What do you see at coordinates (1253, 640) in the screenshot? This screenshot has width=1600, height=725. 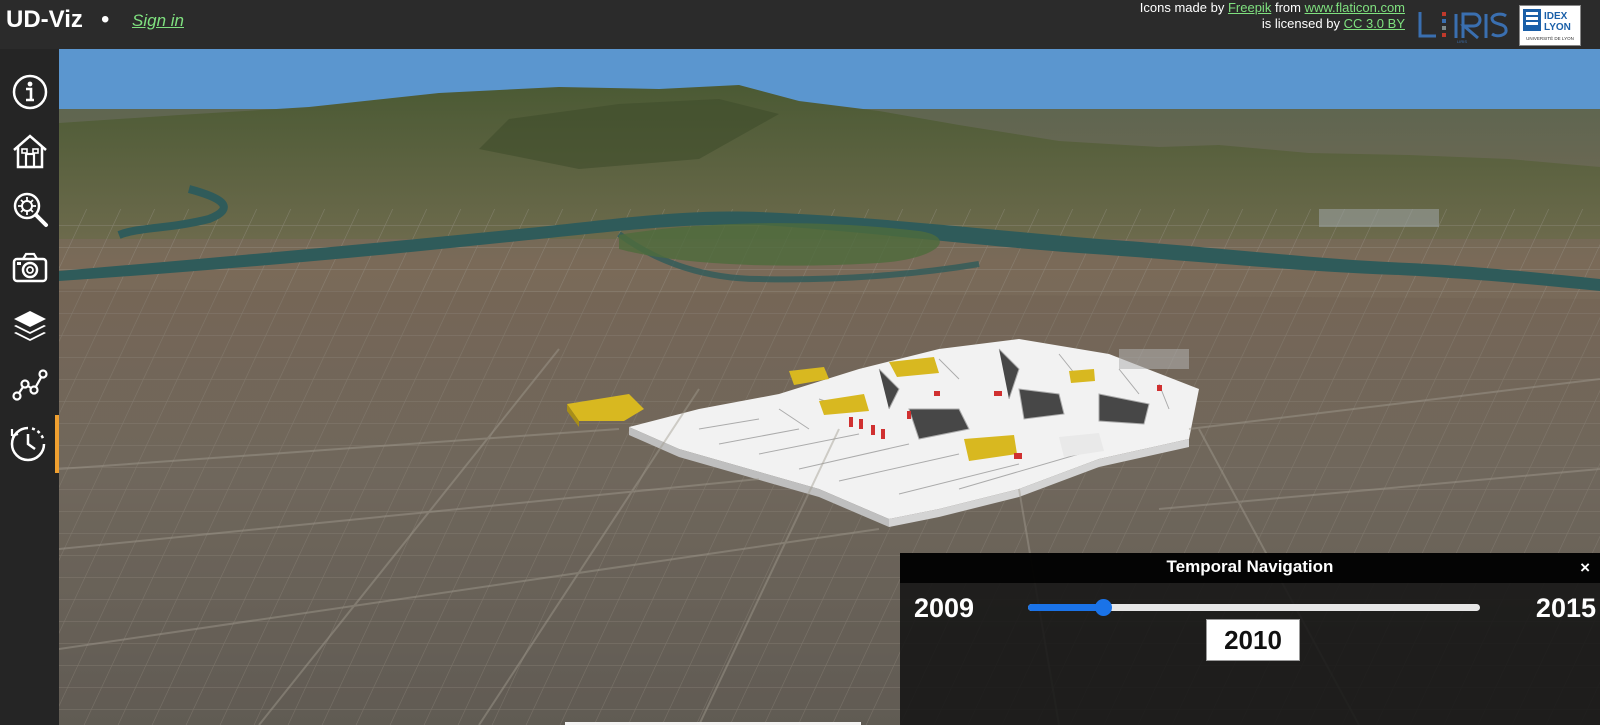 I see `current-year-box: 2010` at bounding box center [1253, 640].